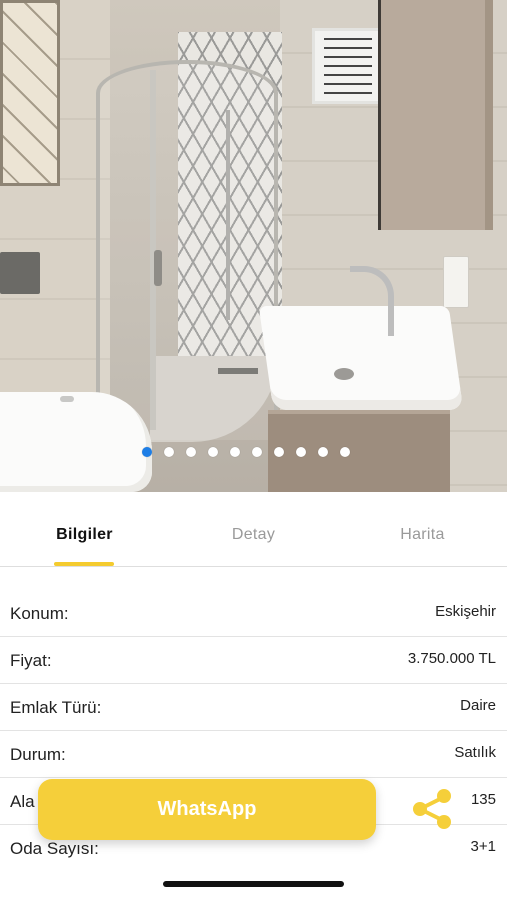 The image size is (507, 900). I want to click on tab-label: Detay, so click(253, 534).